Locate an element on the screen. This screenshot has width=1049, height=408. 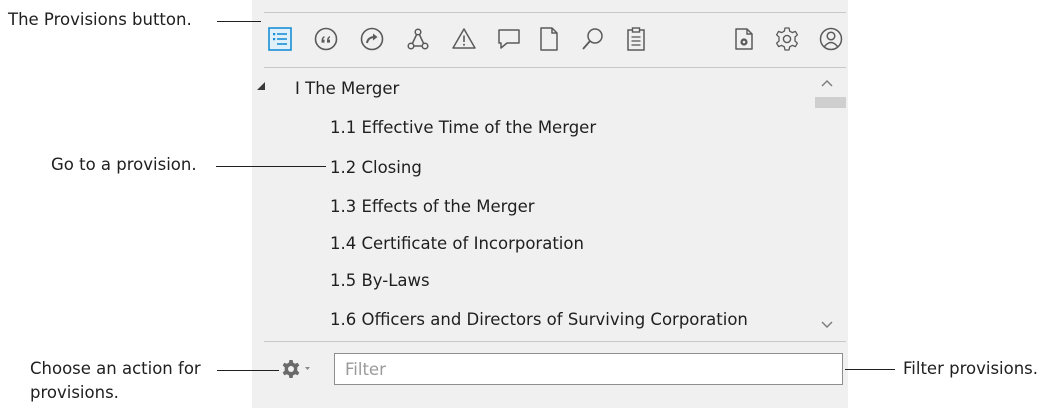
quotes-icon is located at coordinates (326, 39).